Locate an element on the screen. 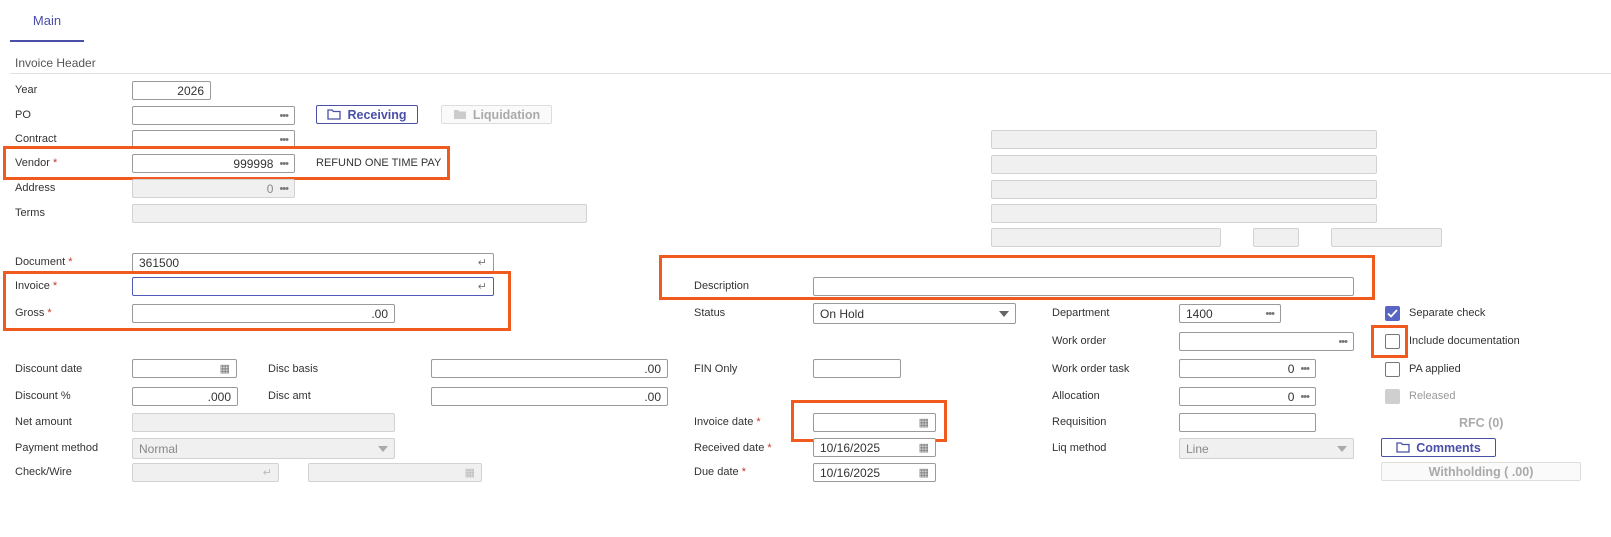  gross-label: Gross * is located at coordinates (33, 313).